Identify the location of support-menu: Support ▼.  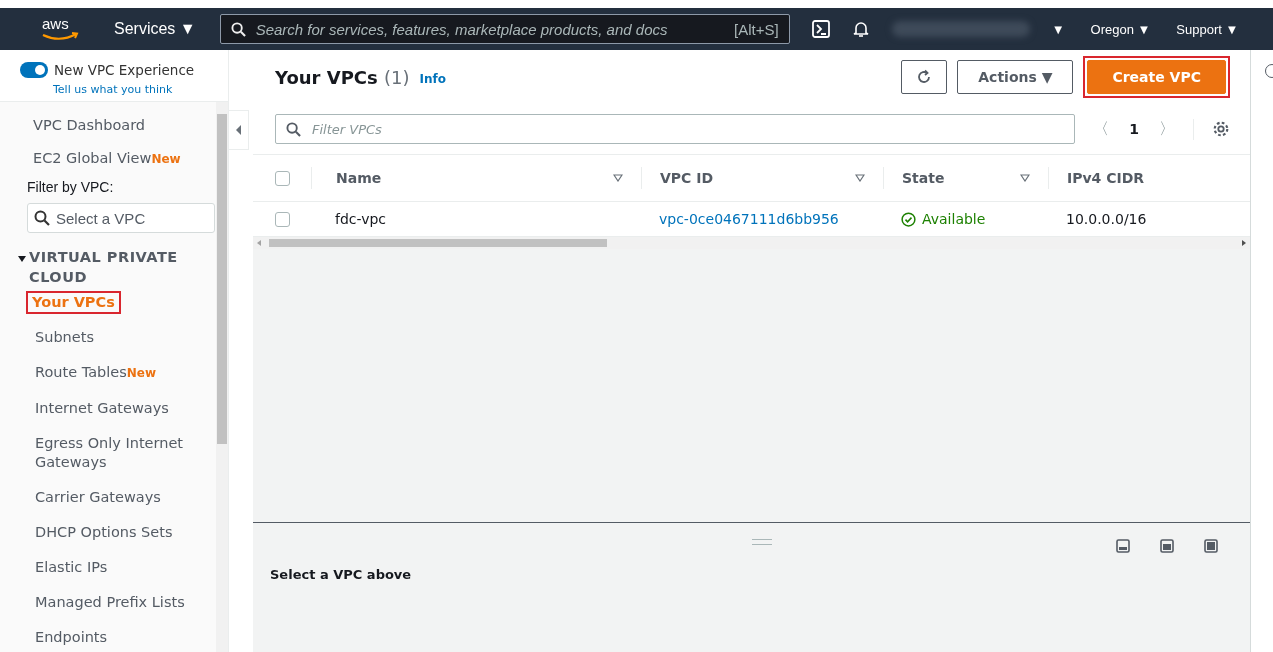
(1207, 29).